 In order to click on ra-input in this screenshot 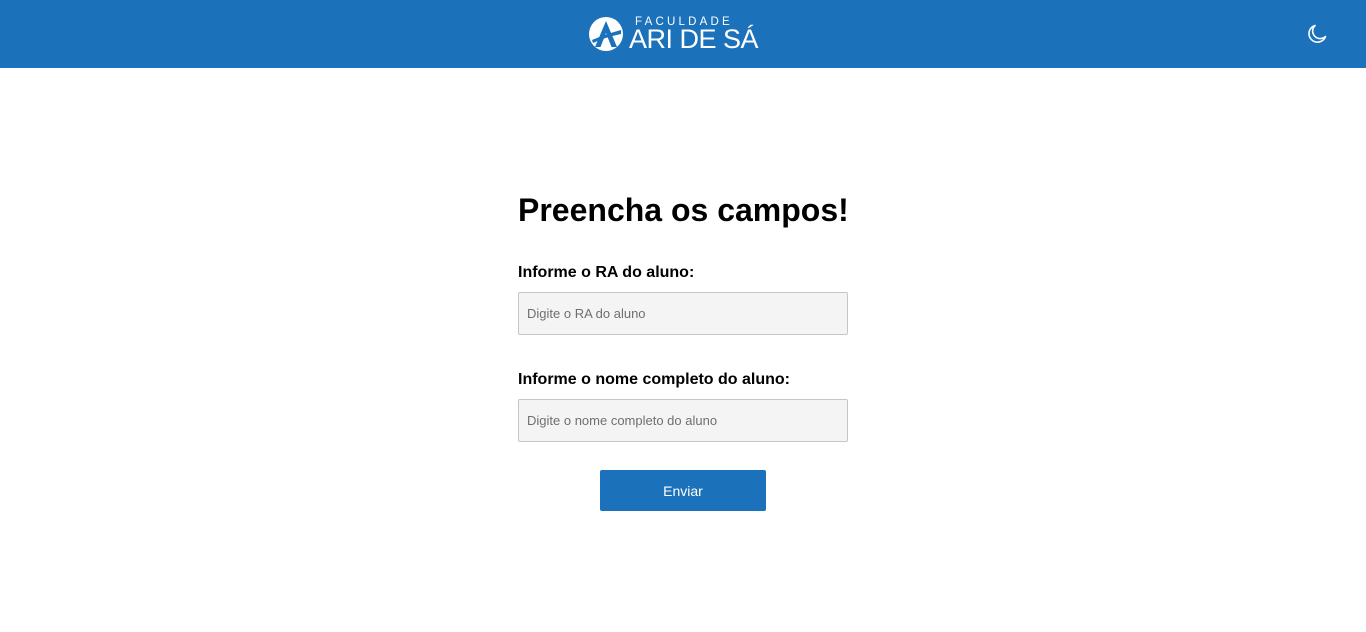, I will do `click(683, 313)`.